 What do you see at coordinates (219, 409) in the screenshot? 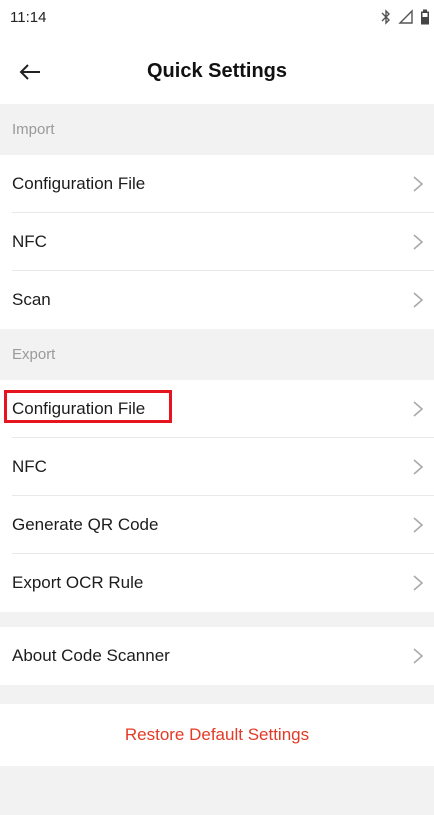
I see `export-configuration-file-item: Configuration File` at bounding box center [219, 409].